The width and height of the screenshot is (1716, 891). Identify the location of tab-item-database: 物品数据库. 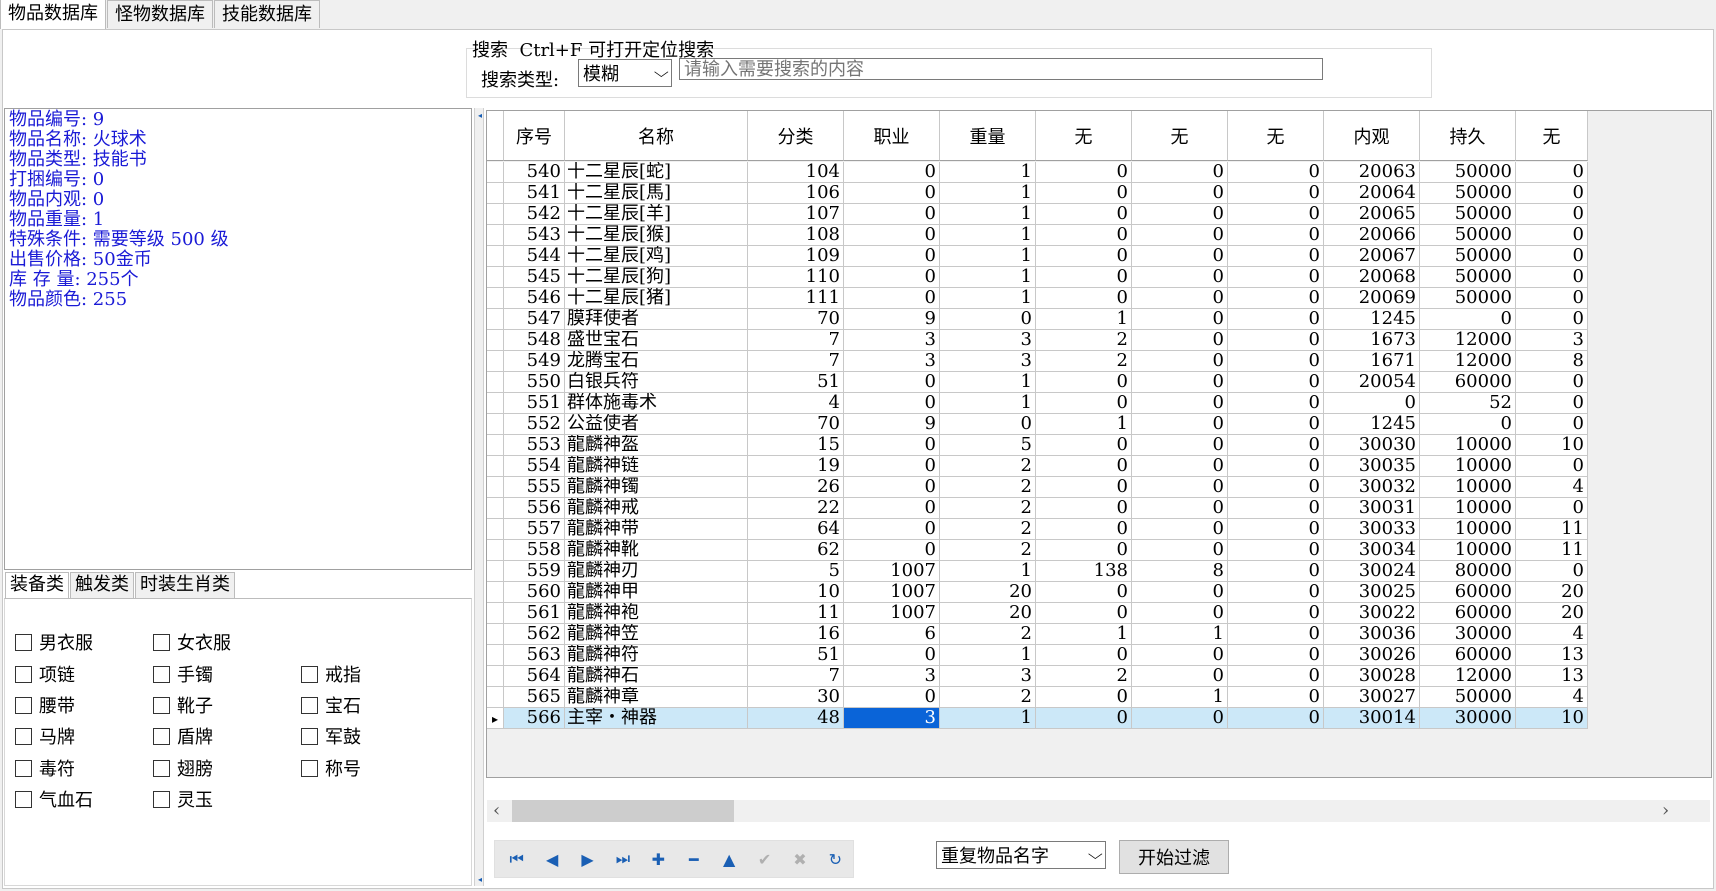
(53, 14).